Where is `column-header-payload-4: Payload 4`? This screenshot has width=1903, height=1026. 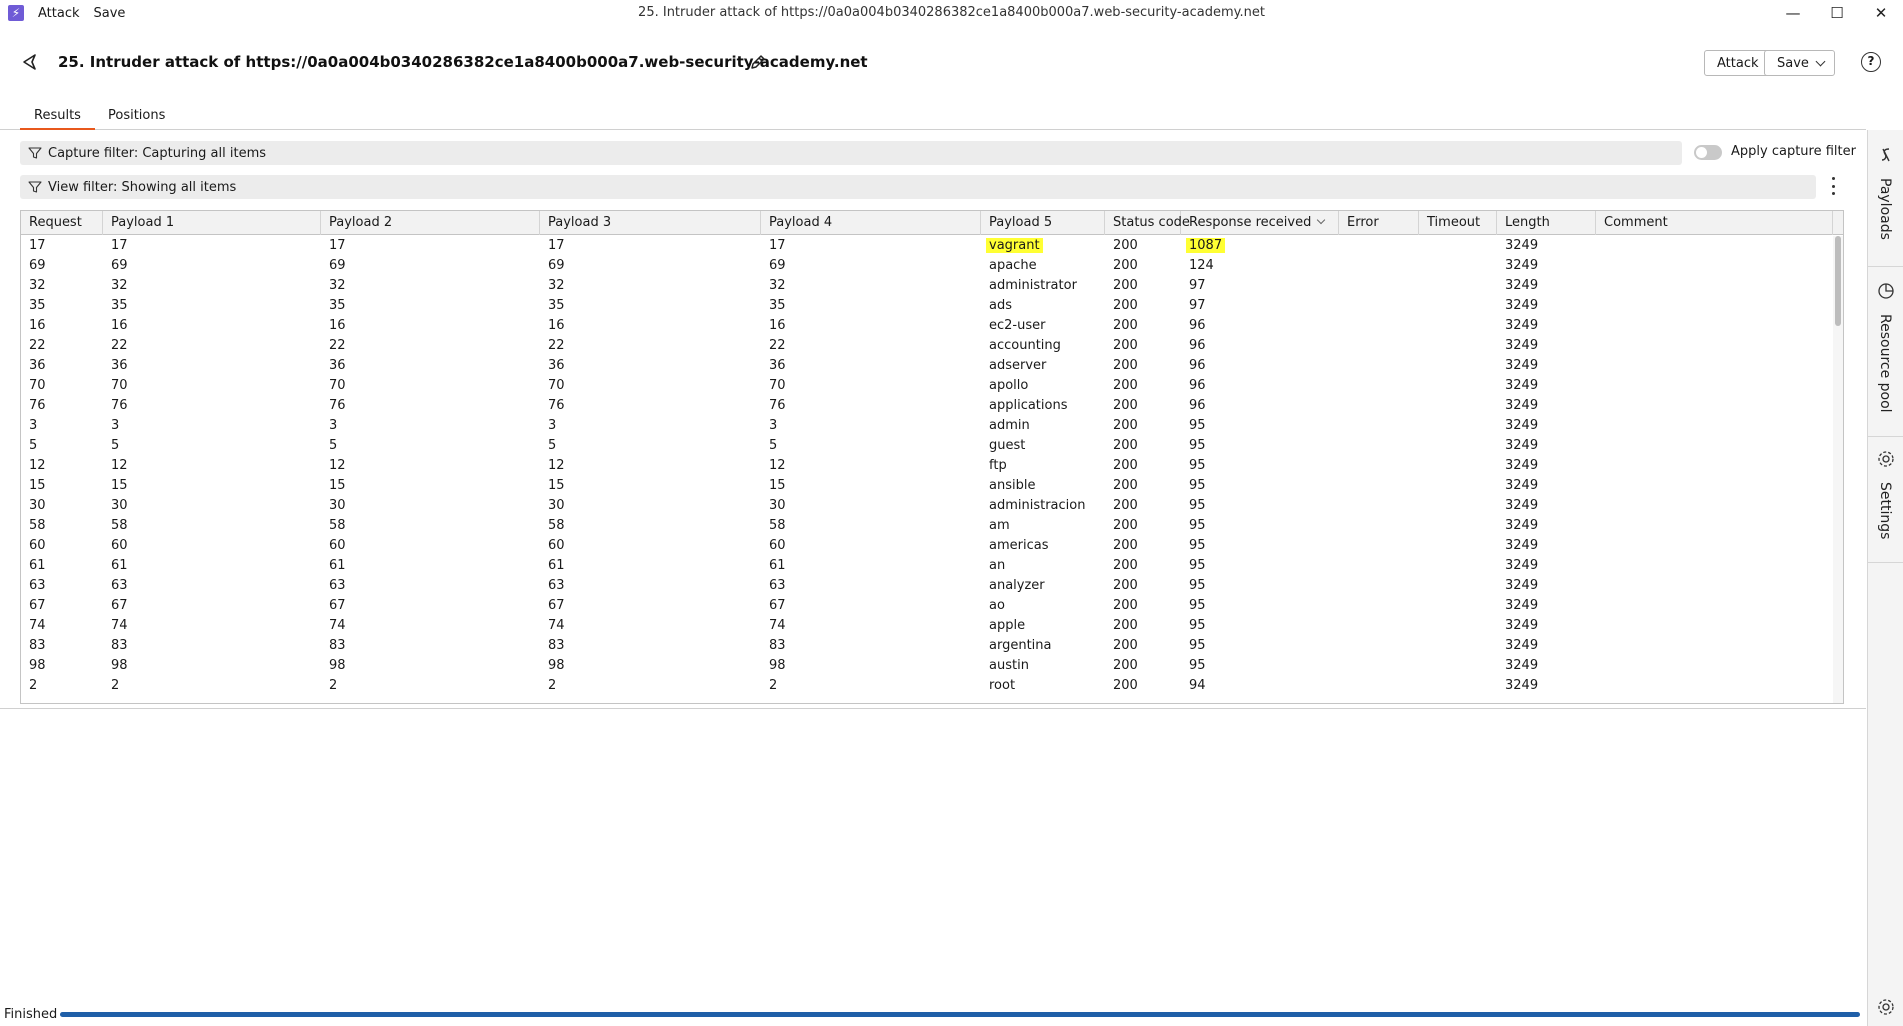 column-header-payload-4: Payload 4 is located at coordinates (871, 223).